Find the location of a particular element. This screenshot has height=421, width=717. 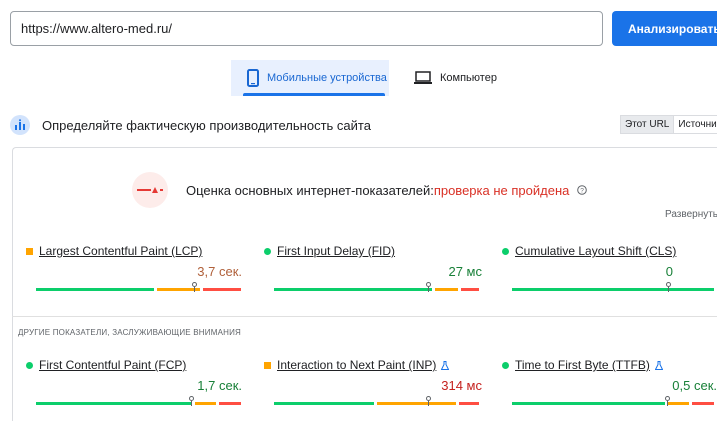

metric-lcp: Largest Contentful Paint (LCP) 3,7 сек. is located at coordinates (141, 270).